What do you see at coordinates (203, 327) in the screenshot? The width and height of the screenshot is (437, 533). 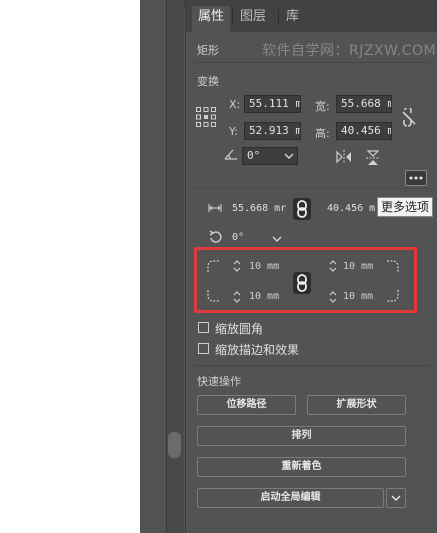 I see `scale-corners-checkbox` at bounding box center [203, 327].